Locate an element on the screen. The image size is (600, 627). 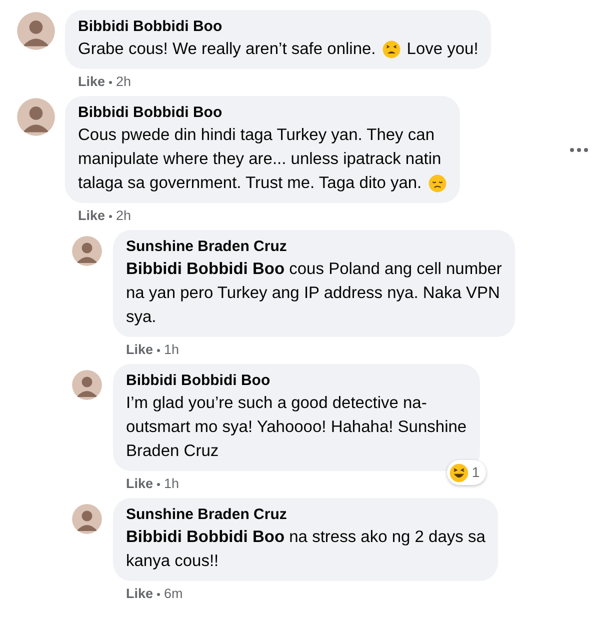
comment-text: Cous pwede din hindi taga Turkey yan. They can is located at coordinates (256, 135).